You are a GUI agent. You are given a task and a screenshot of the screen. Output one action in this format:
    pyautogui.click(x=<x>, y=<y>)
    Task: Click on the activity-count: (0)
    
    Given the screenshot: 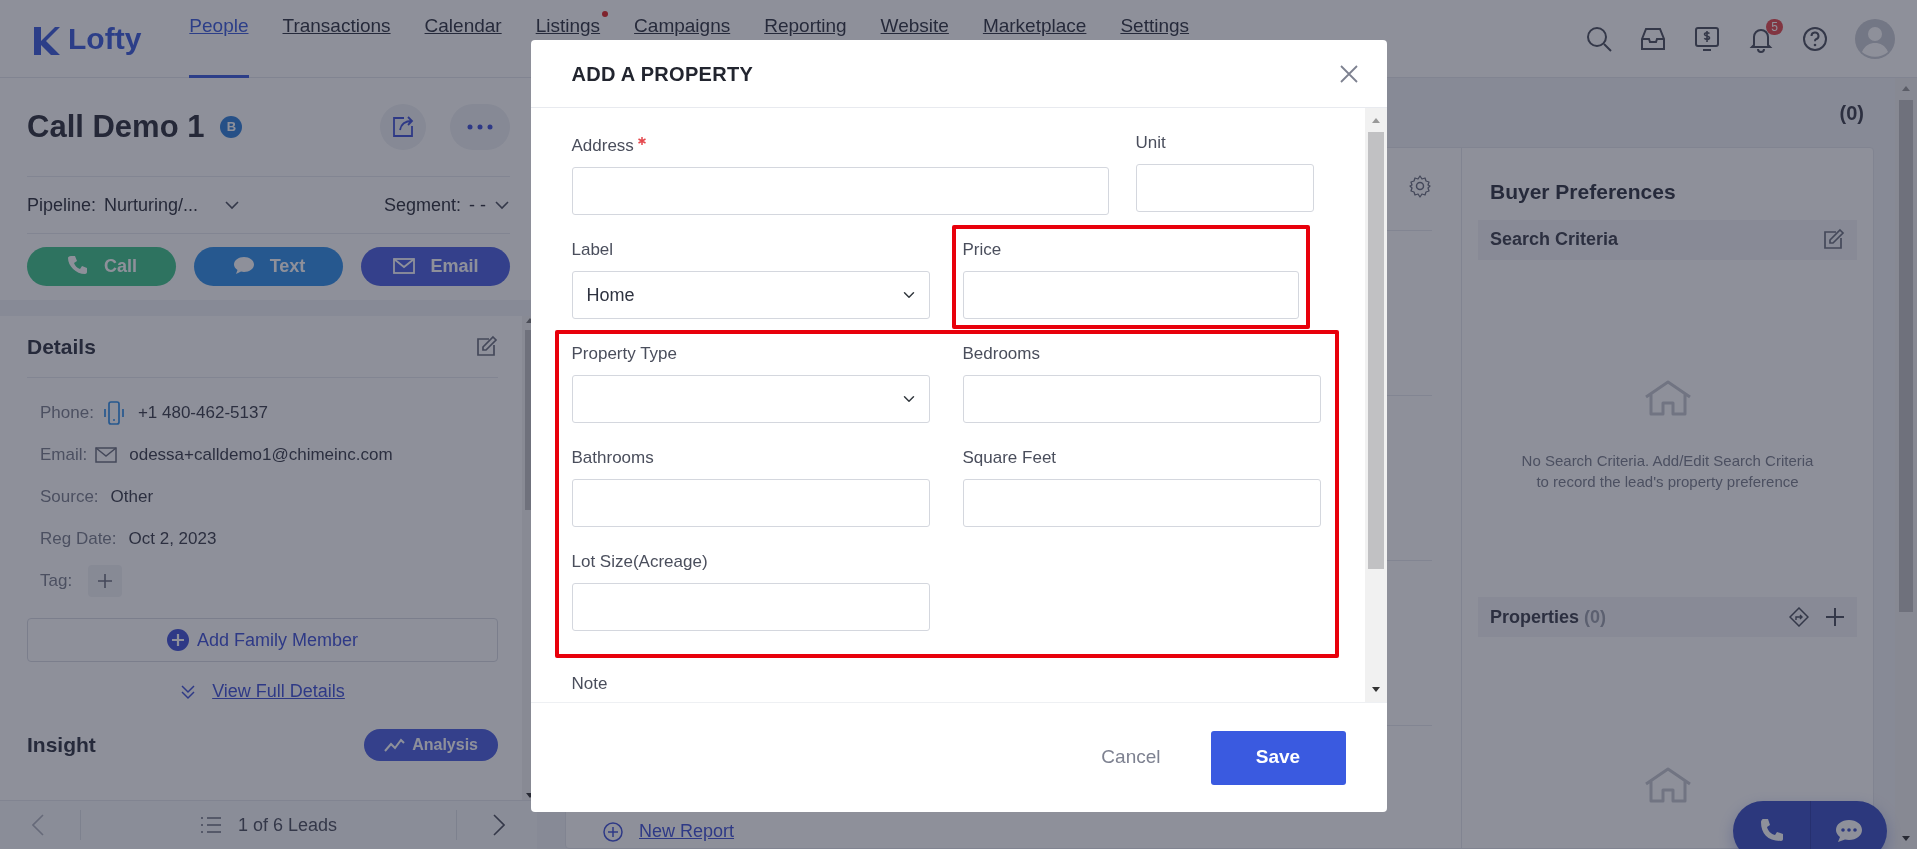 What is the action you would take?
    pyautogui.click(x=1851, y=113)
    